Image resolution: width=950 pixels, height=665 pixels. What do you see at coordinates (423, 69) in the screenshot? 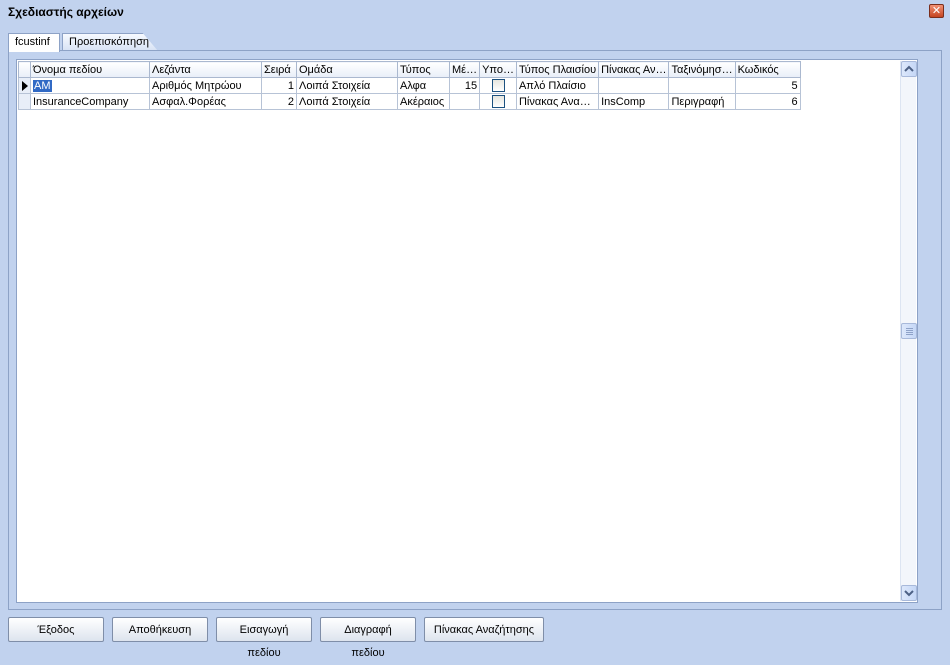
I see `column-header: Τύπος` at bounding box center [423, 69].